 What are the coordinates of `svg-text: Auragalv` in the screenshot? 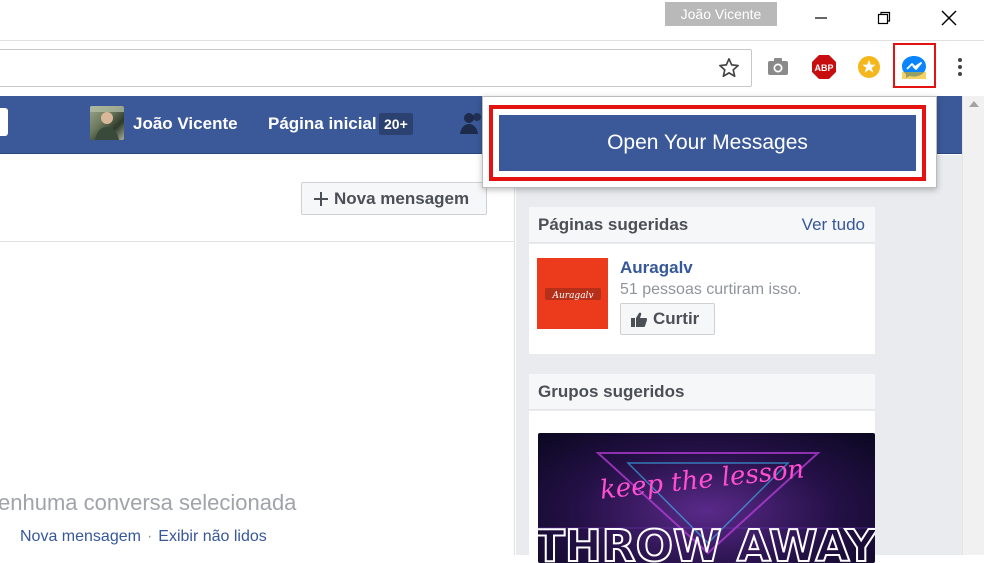 It's located at (572, 296).